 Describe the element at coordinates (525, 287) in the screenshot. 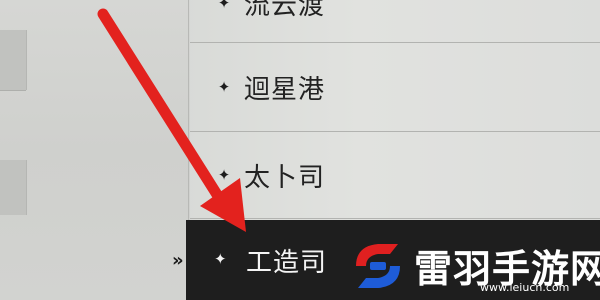

I see `watermark-url: www.leiucn.com` at that location.